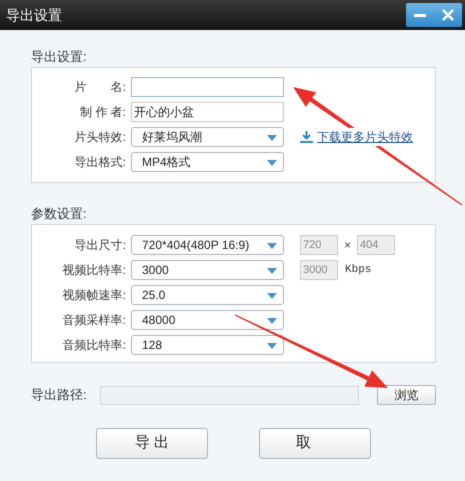 This screenshot has width=465, height=481. What do you see at coordinates (207, 320) in the screenshot?
I see `dropdown: 48000` at bounding box center [207, 320].